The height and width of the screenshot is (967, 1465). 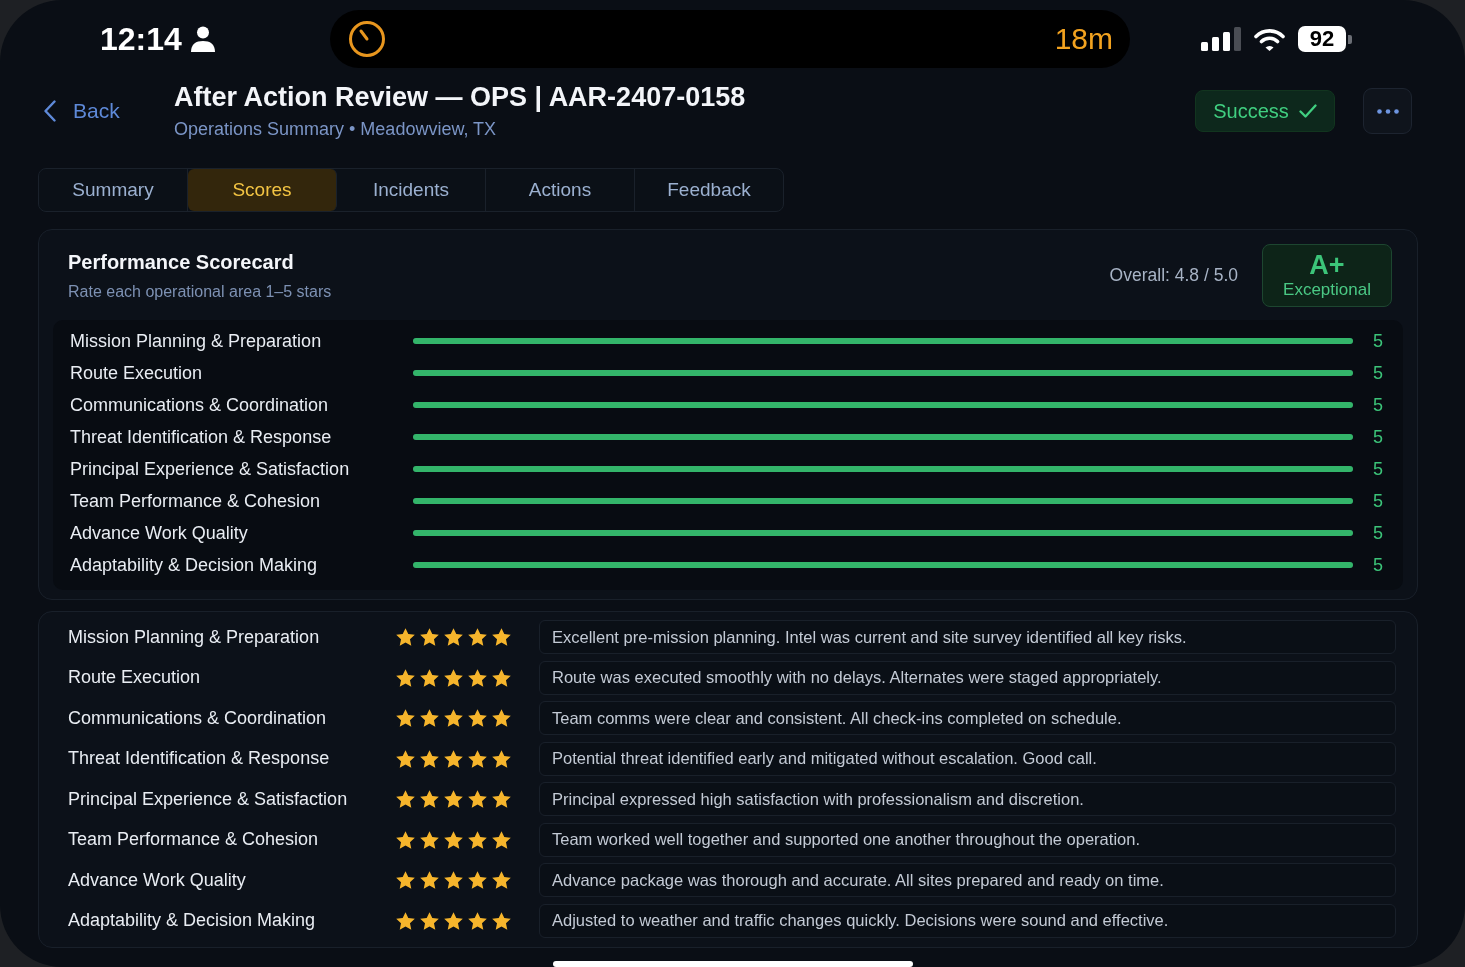 I want to click on battery-cap-icon, so click(x=1350, y=39).